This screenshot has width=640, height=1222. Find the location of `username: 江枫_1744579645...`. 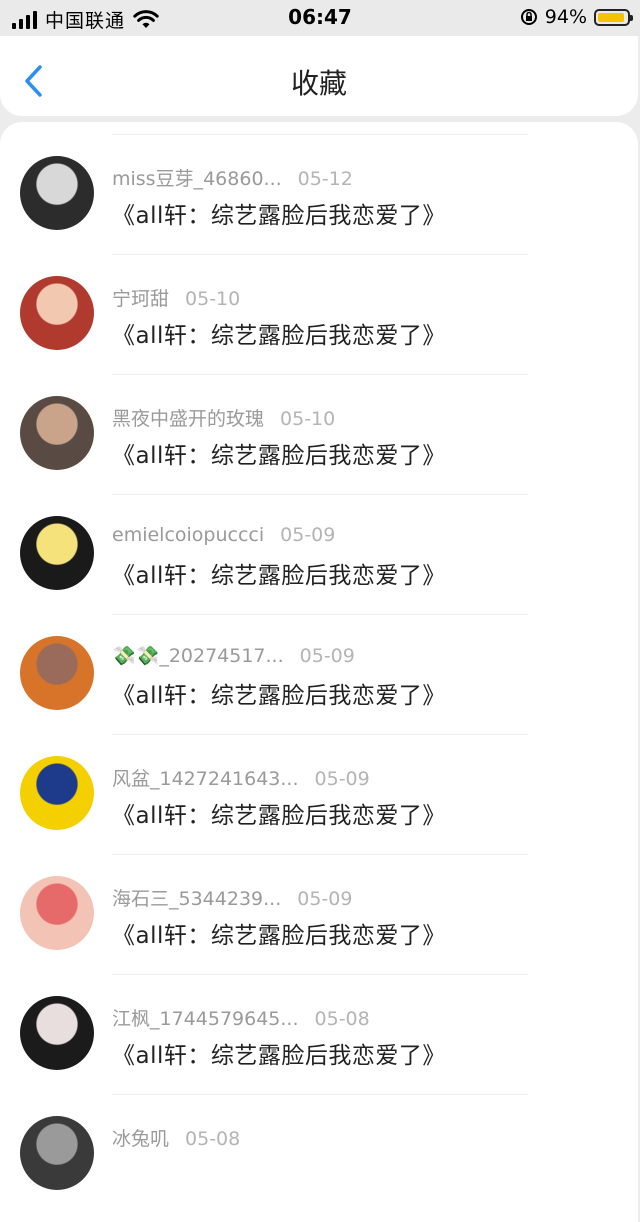

username: 江枫_1744579645... is located at coordinates (205, 1019).